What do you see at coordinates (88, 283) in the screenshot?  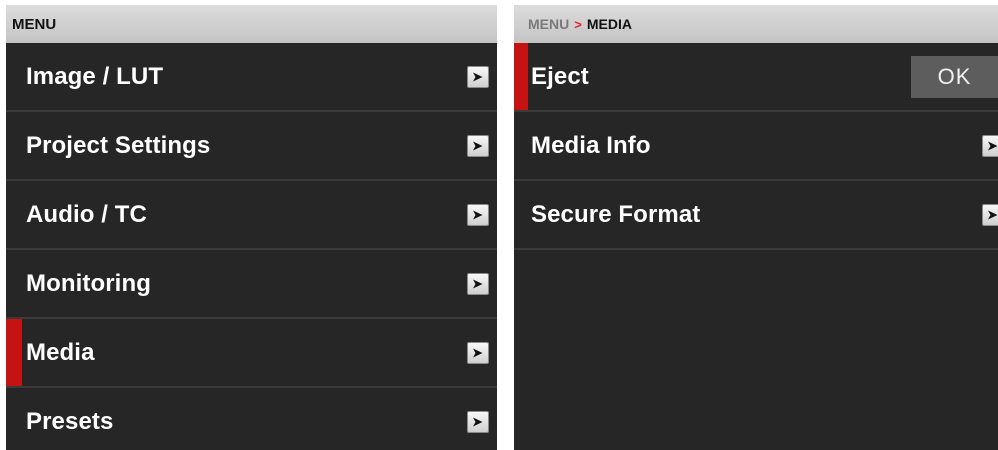 I see `menu-item-label: Monitoring` at bounding box center [88, 283].